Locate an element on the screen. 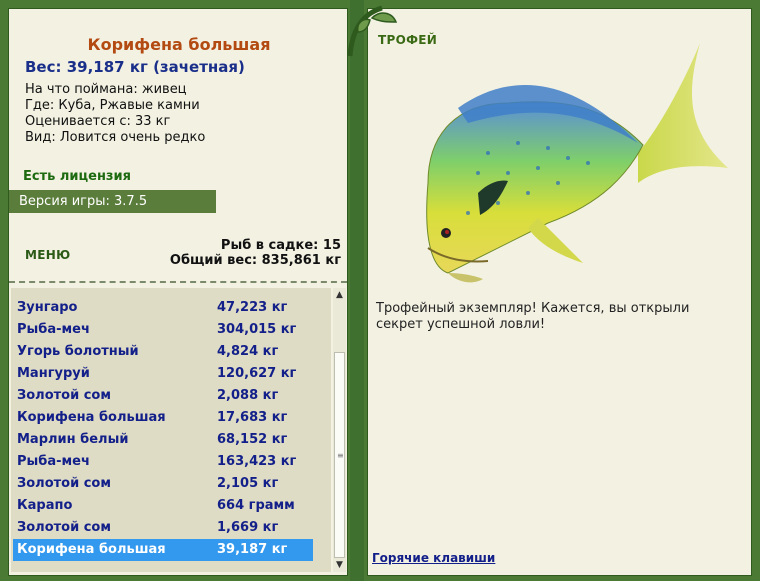 The height and width of the screenshot is (581, 760). cage-stats: Рыб в садке: 15 Общий вес: 835,861 кг is located at coordinates (255, 253).